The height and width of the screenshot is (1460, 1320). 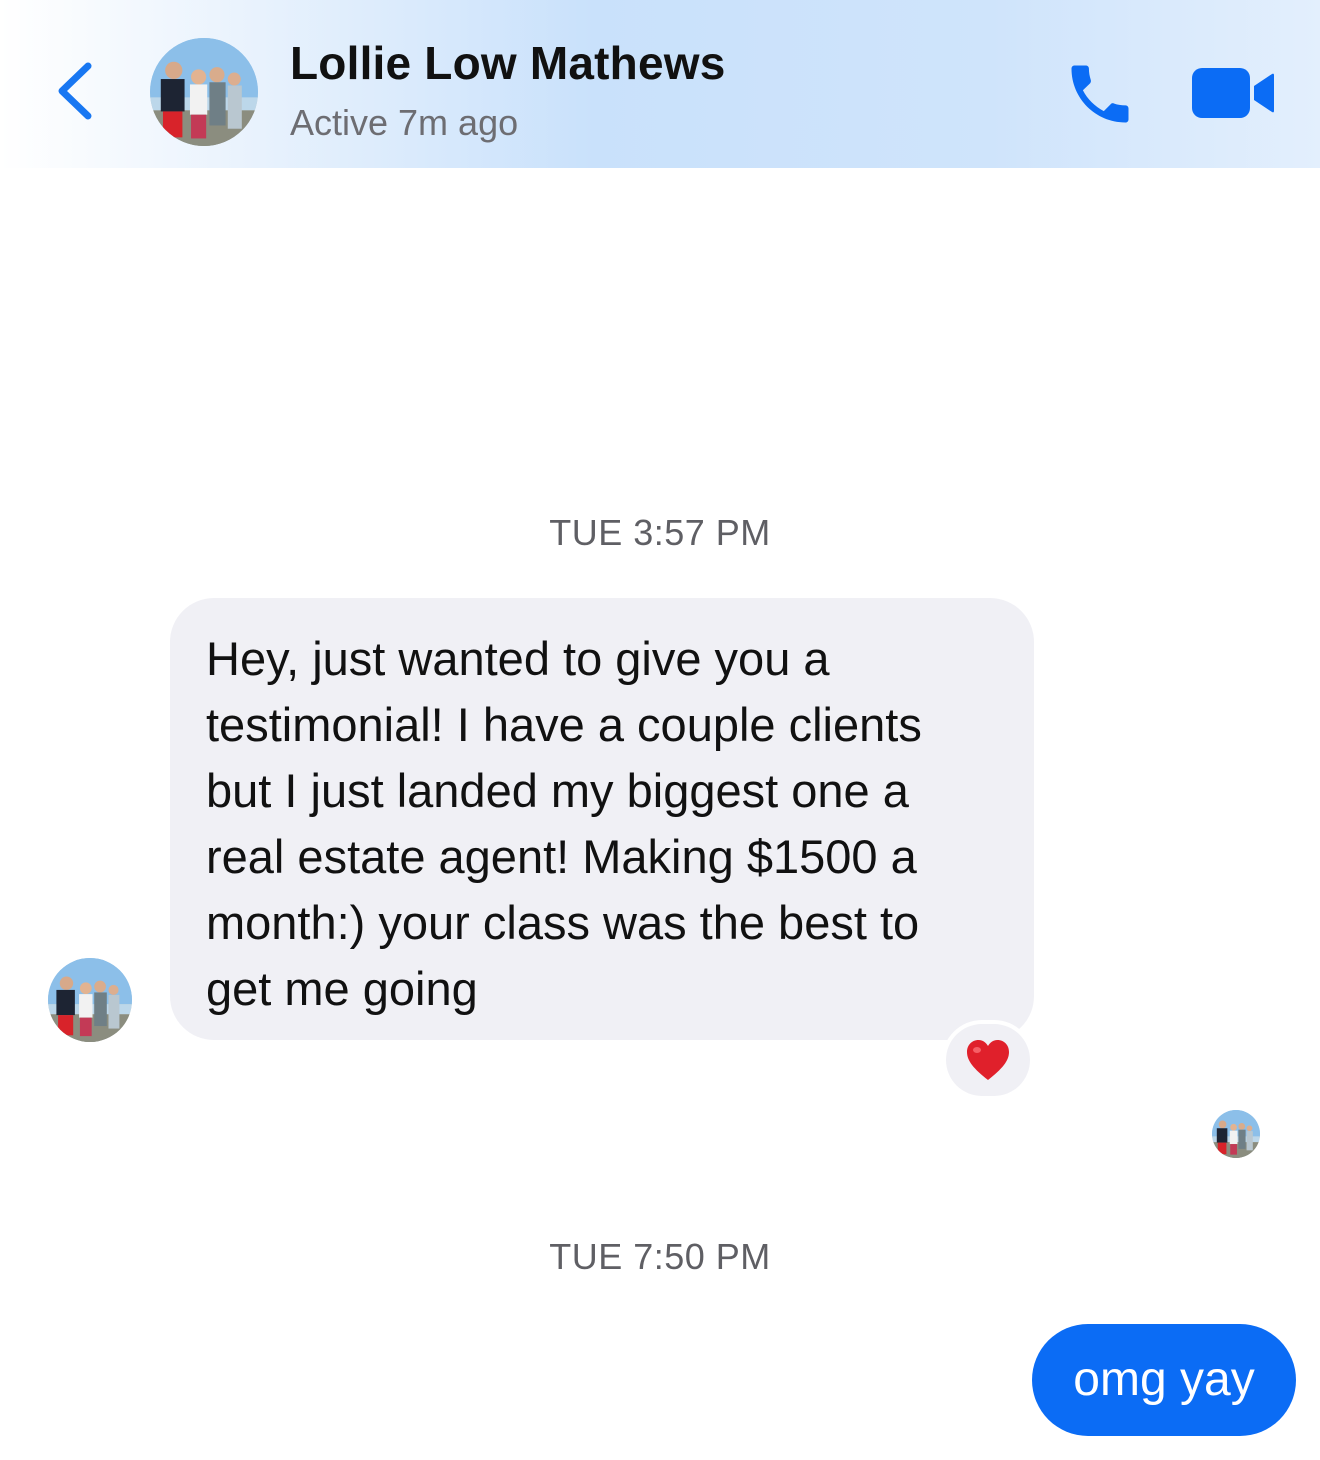 I want to click on message-line: but I just landed my biggest one a, so click(x=557, y=790).